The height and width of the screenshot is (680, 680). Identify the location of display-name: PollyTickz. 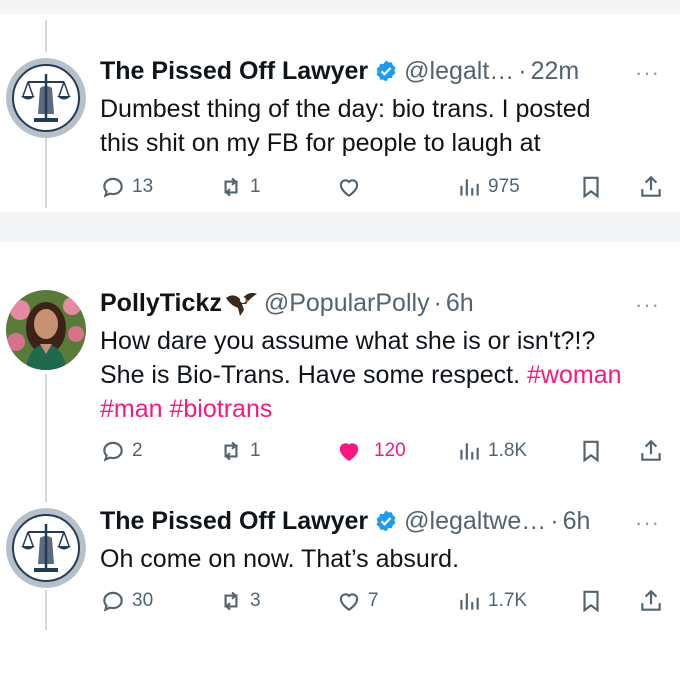
(161, 303).